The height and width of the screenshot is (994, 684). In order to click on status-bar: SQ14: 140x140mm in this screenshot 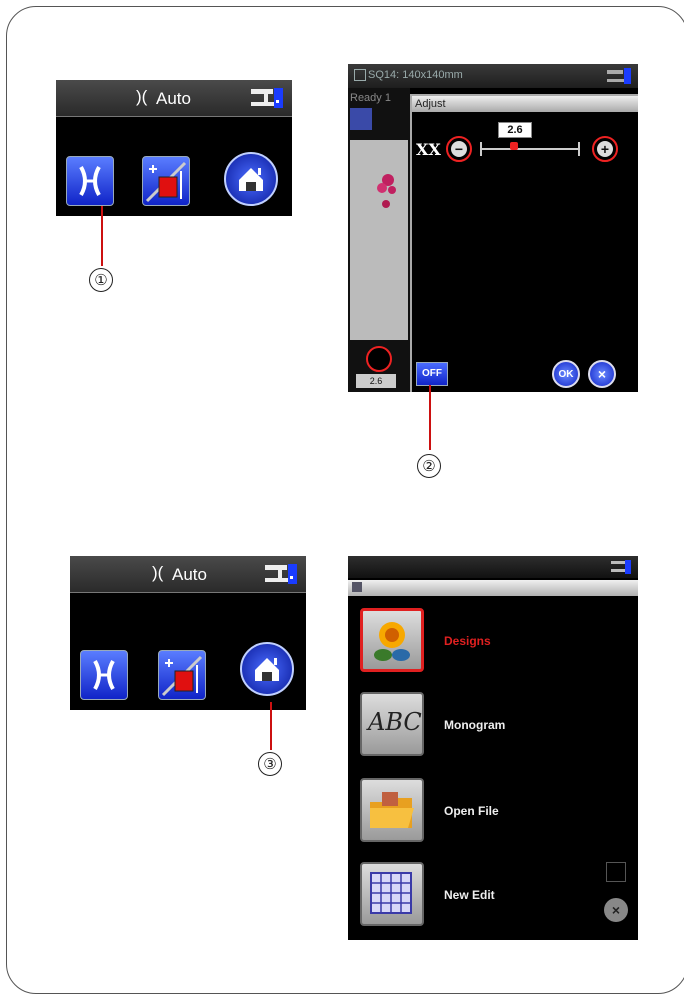, I will do `click(493, 76)`.